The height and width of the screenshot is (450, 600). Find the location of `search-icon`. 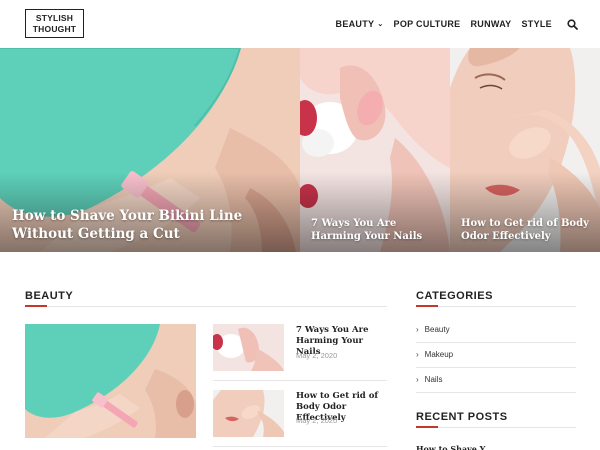

search-icon is located at coordinates (572, 24).